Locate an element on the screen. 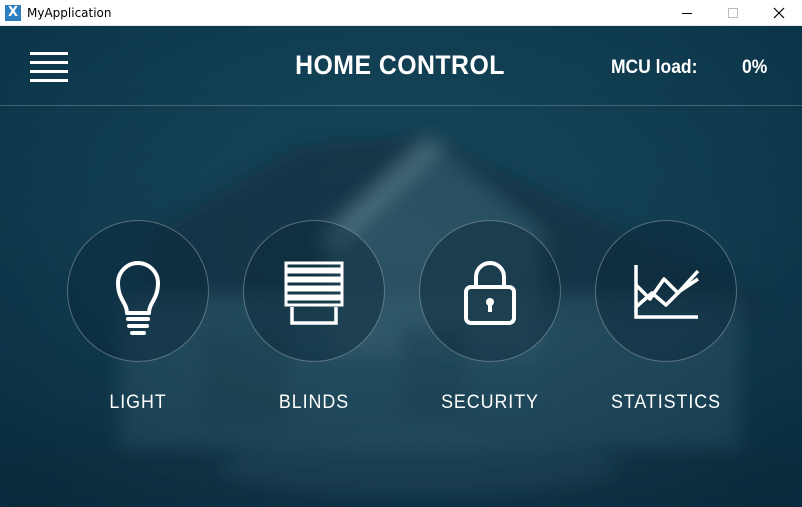 Image resolution: width=802 pixels, height=507 pixels. light-label: LIGHT is located at coordinates (138, 402).